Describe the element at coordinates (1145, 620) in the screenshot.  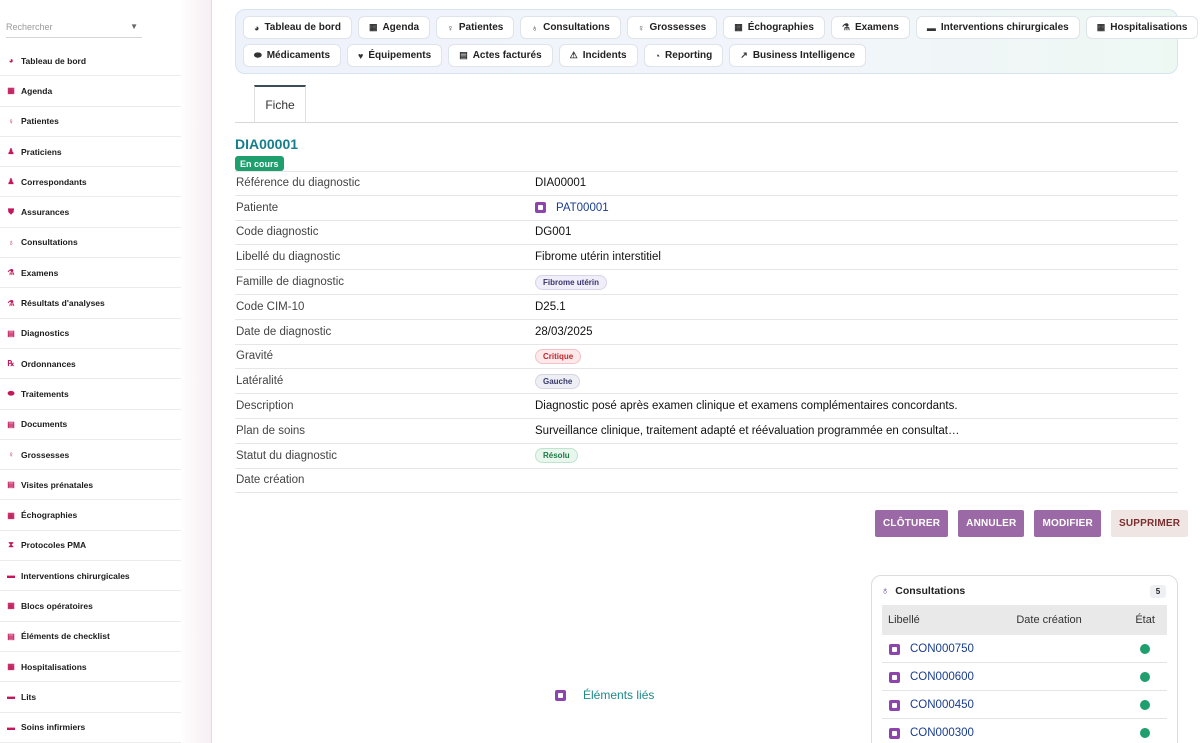
I see `column-header-state: État` at that location.